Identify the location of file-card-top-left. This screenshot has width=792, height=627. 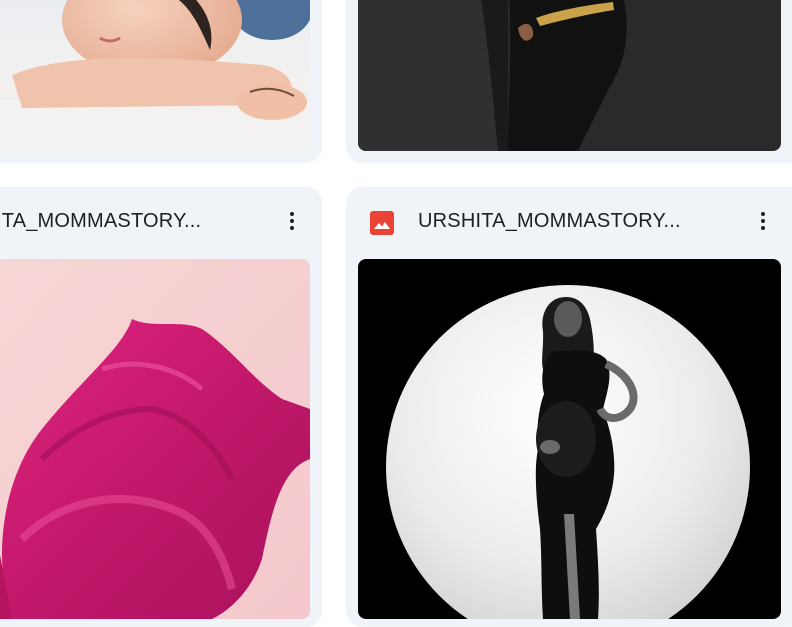
(161, 81).